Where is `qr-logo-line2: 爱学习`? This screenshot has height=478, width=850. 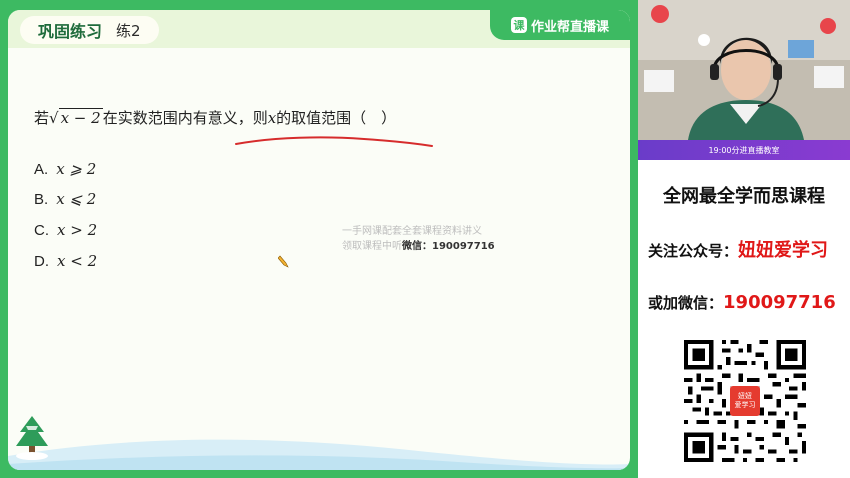 qr-logo-line2: 爱学习 is located at coordinates (745, 405).